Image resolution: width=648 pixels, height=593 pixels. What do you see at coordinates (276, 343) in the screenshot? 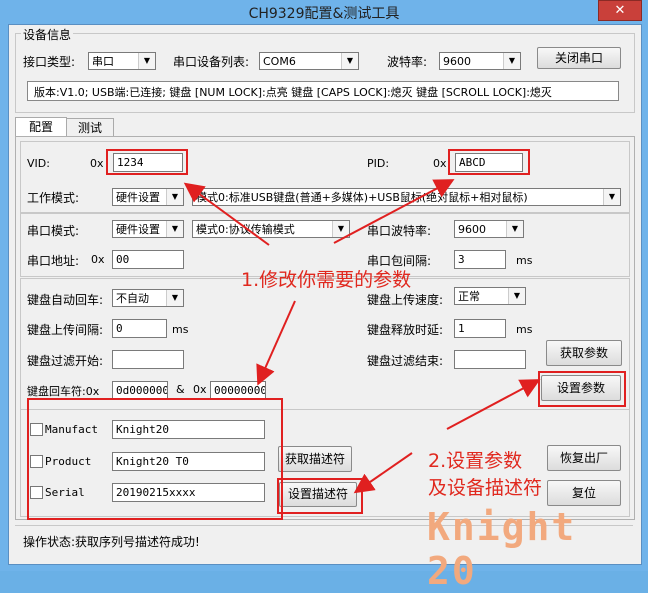
I see `arrow-to-descriptors` at bounding box center [276, 343].